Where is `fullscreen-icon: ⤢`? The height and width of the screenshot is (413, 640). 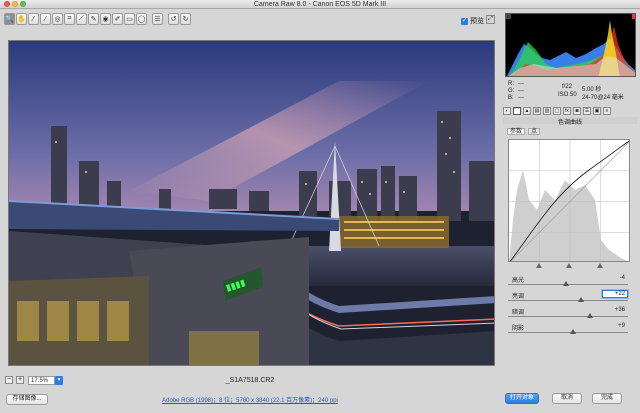
fullscreen-icon: ⤢ is located at coordinates (490, 19).